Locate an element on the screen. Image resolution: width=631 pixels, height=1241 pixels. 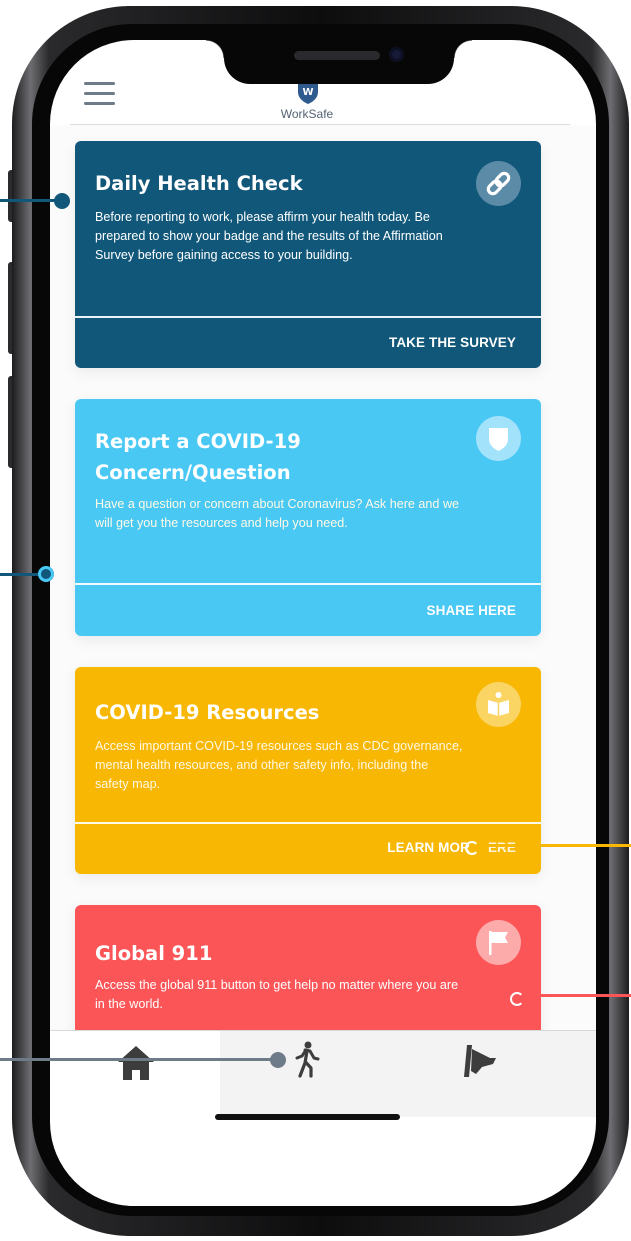
speaker-grille is located at coordinates (337, 55).